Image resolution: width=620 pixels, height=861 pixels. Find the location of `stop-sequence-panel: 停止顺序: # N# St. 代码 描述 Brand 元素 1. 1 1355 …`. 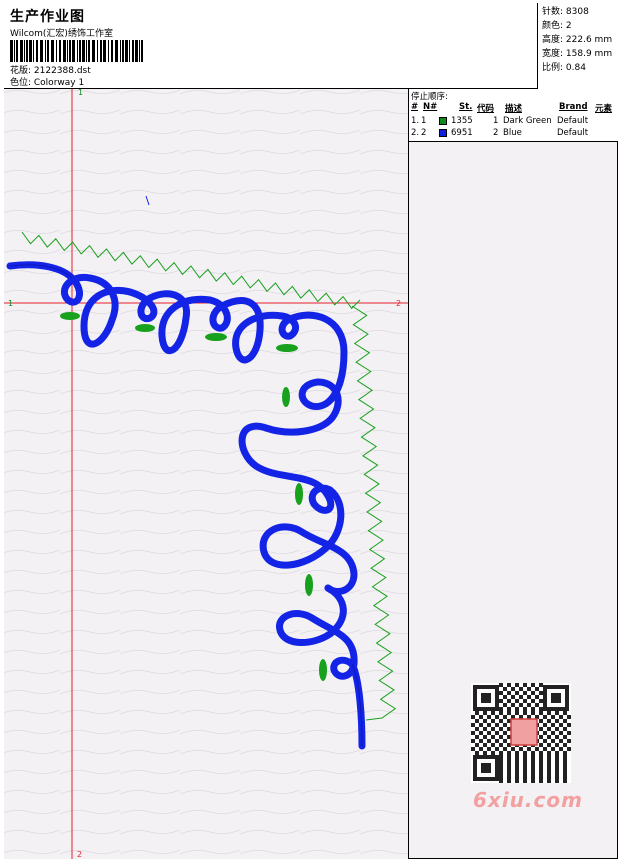

stop-sequence-panel: 停止顺序: # N# St. 代码 描述 Brand 元素 1. 1 1355 … is located at coordinates (513, 115).